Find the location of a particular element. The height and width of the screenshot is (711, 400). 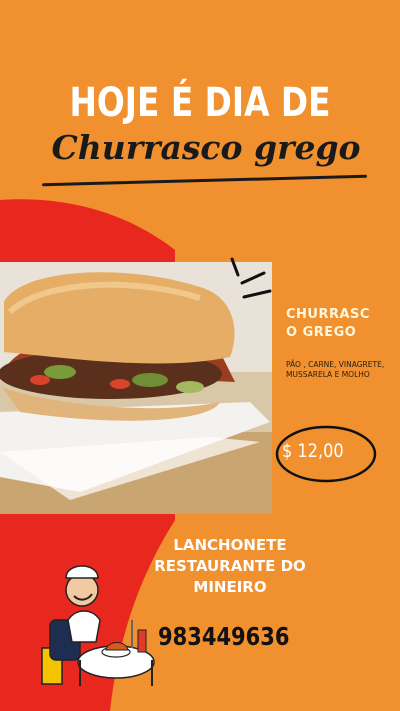

restaurant-name: LANCHONETE RESTAURANTE DO MINEIRO is located at coordinates (230, 566).